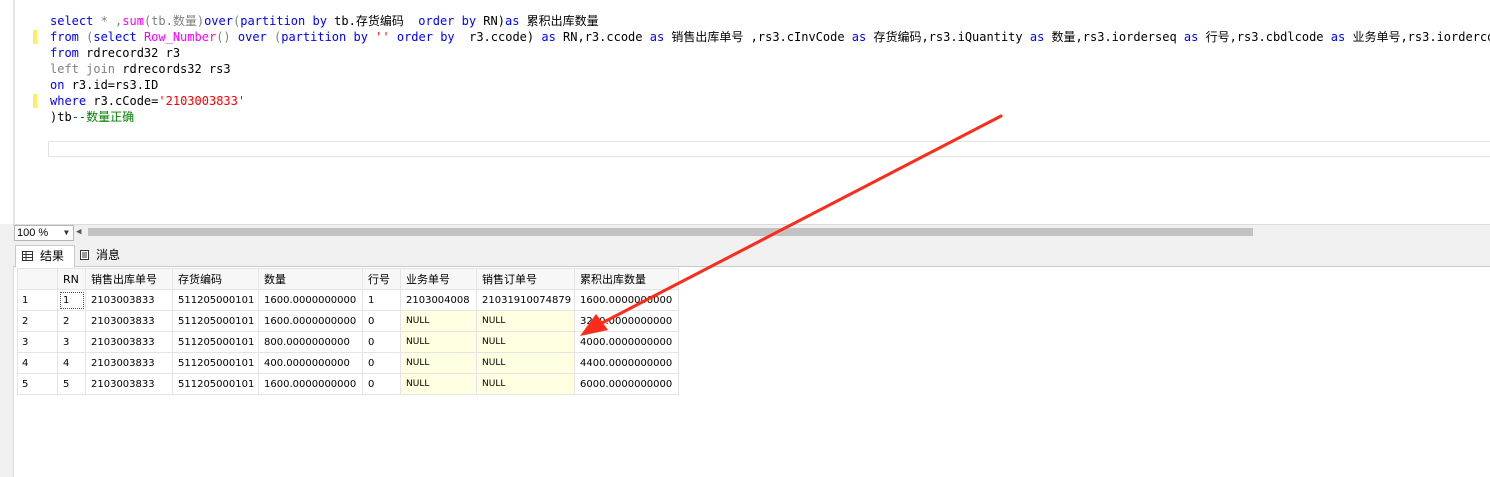 The image size is (1490, 477). What do you see at coordinates (505, 37) in the screenshot?
I see `code-token: r3.ccode)` at bounding box center [505, 37].